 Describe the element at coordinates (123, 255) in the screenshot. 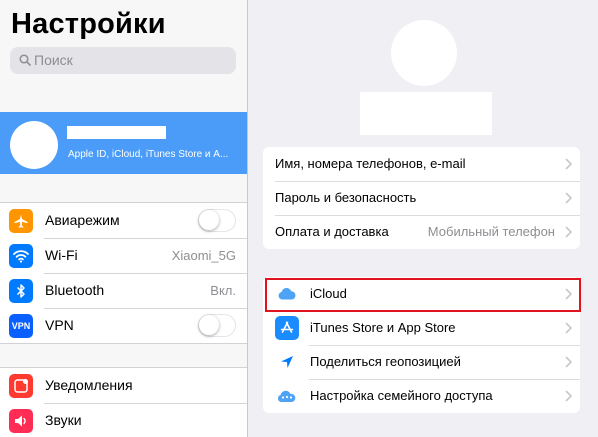

I see `sidebar-item-wifi: Wi-Fi Xiaomi_5G` at that location.